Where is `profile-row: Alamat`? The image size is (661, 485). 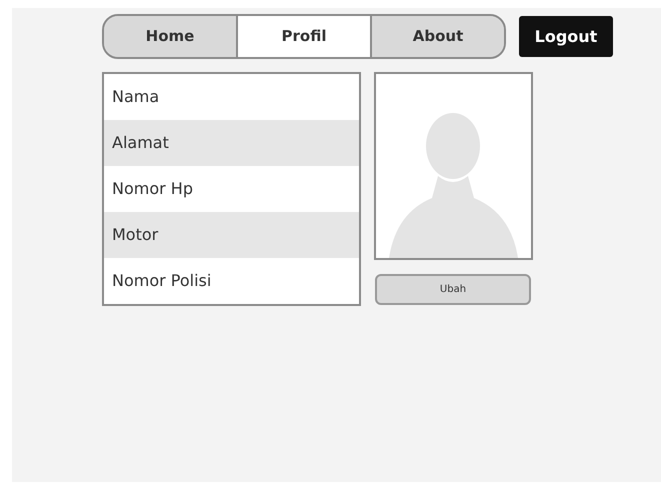 profile-row: Alamat is located at coordinates (231, 143).